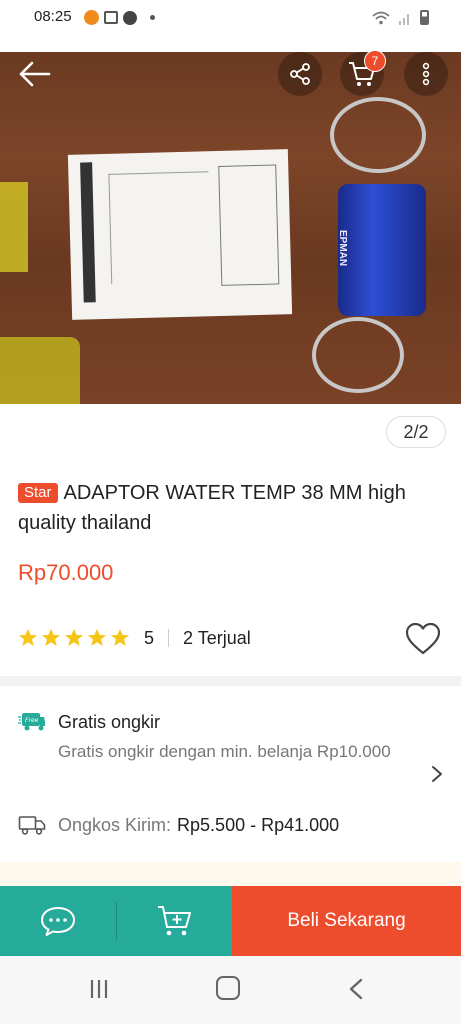 This screenshot has width=461, height=1024. I want to click on free-shipping-title: Gratis ongkir, so click(109, 722).